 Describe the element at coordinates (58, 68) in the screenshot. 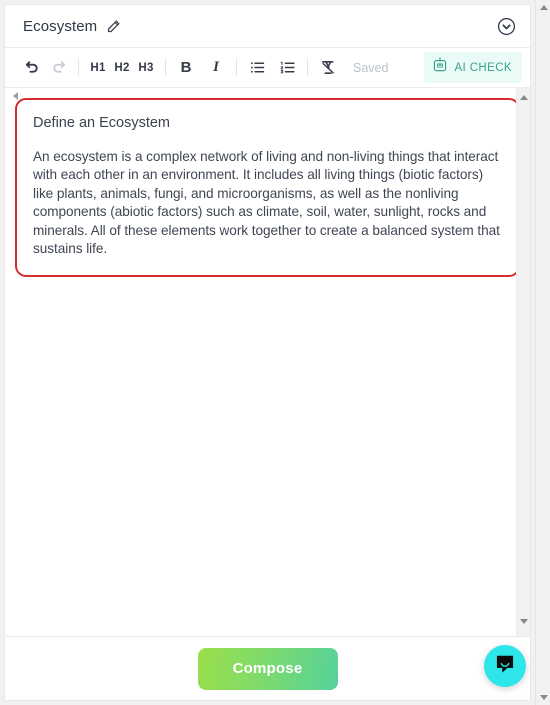

I see `redo-button` at that location.